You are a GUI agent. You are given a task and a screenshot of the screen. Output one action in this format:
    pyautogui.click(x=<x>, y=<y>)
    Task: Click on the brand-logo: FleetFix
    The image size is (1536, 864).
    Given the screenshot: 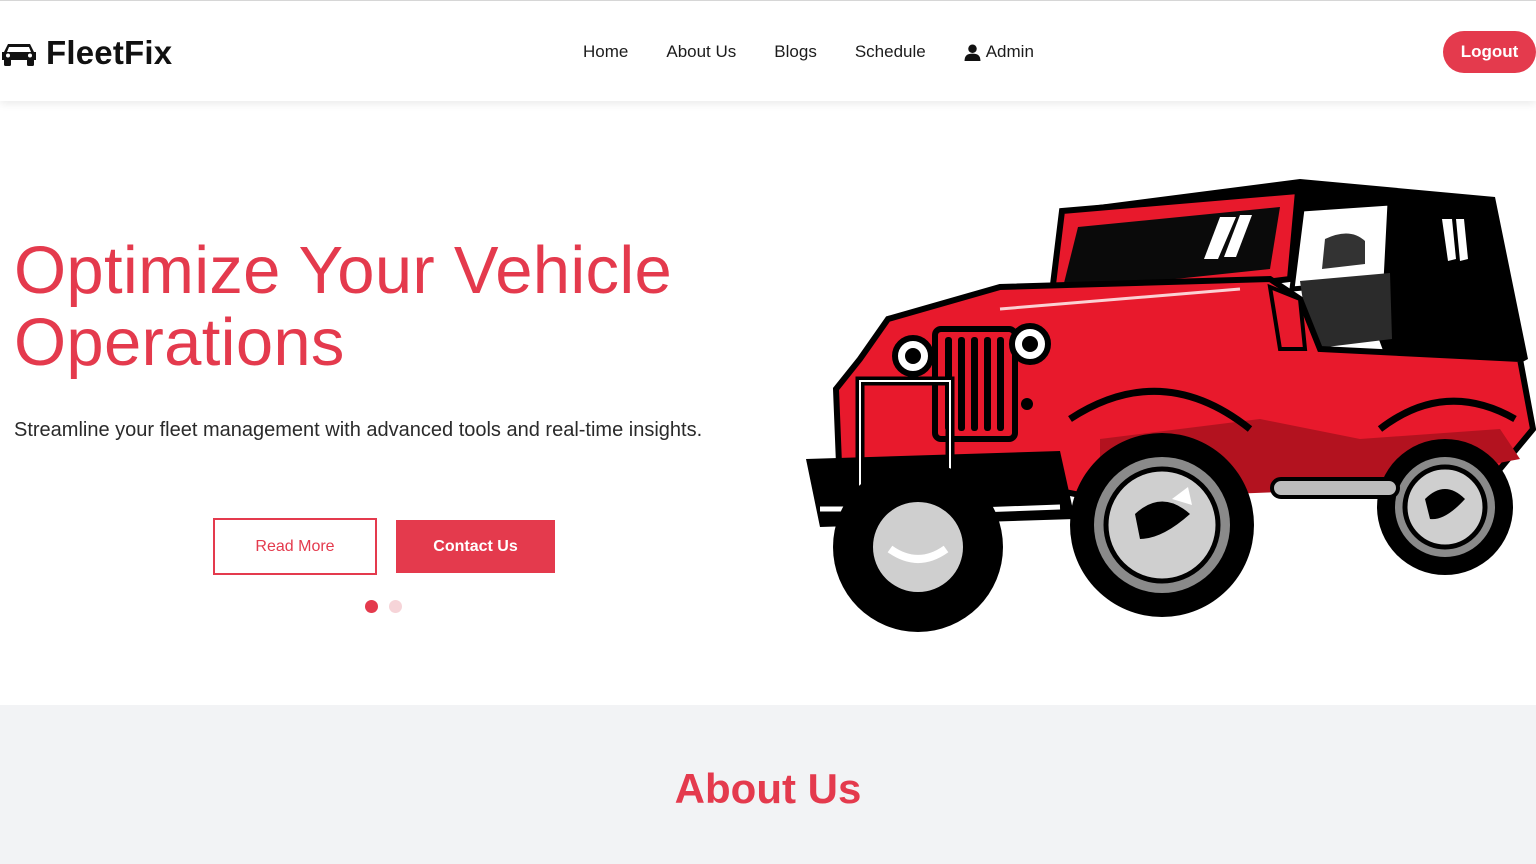 What is the action you would take?
    pyautogui.click(x=86, y=53)
    